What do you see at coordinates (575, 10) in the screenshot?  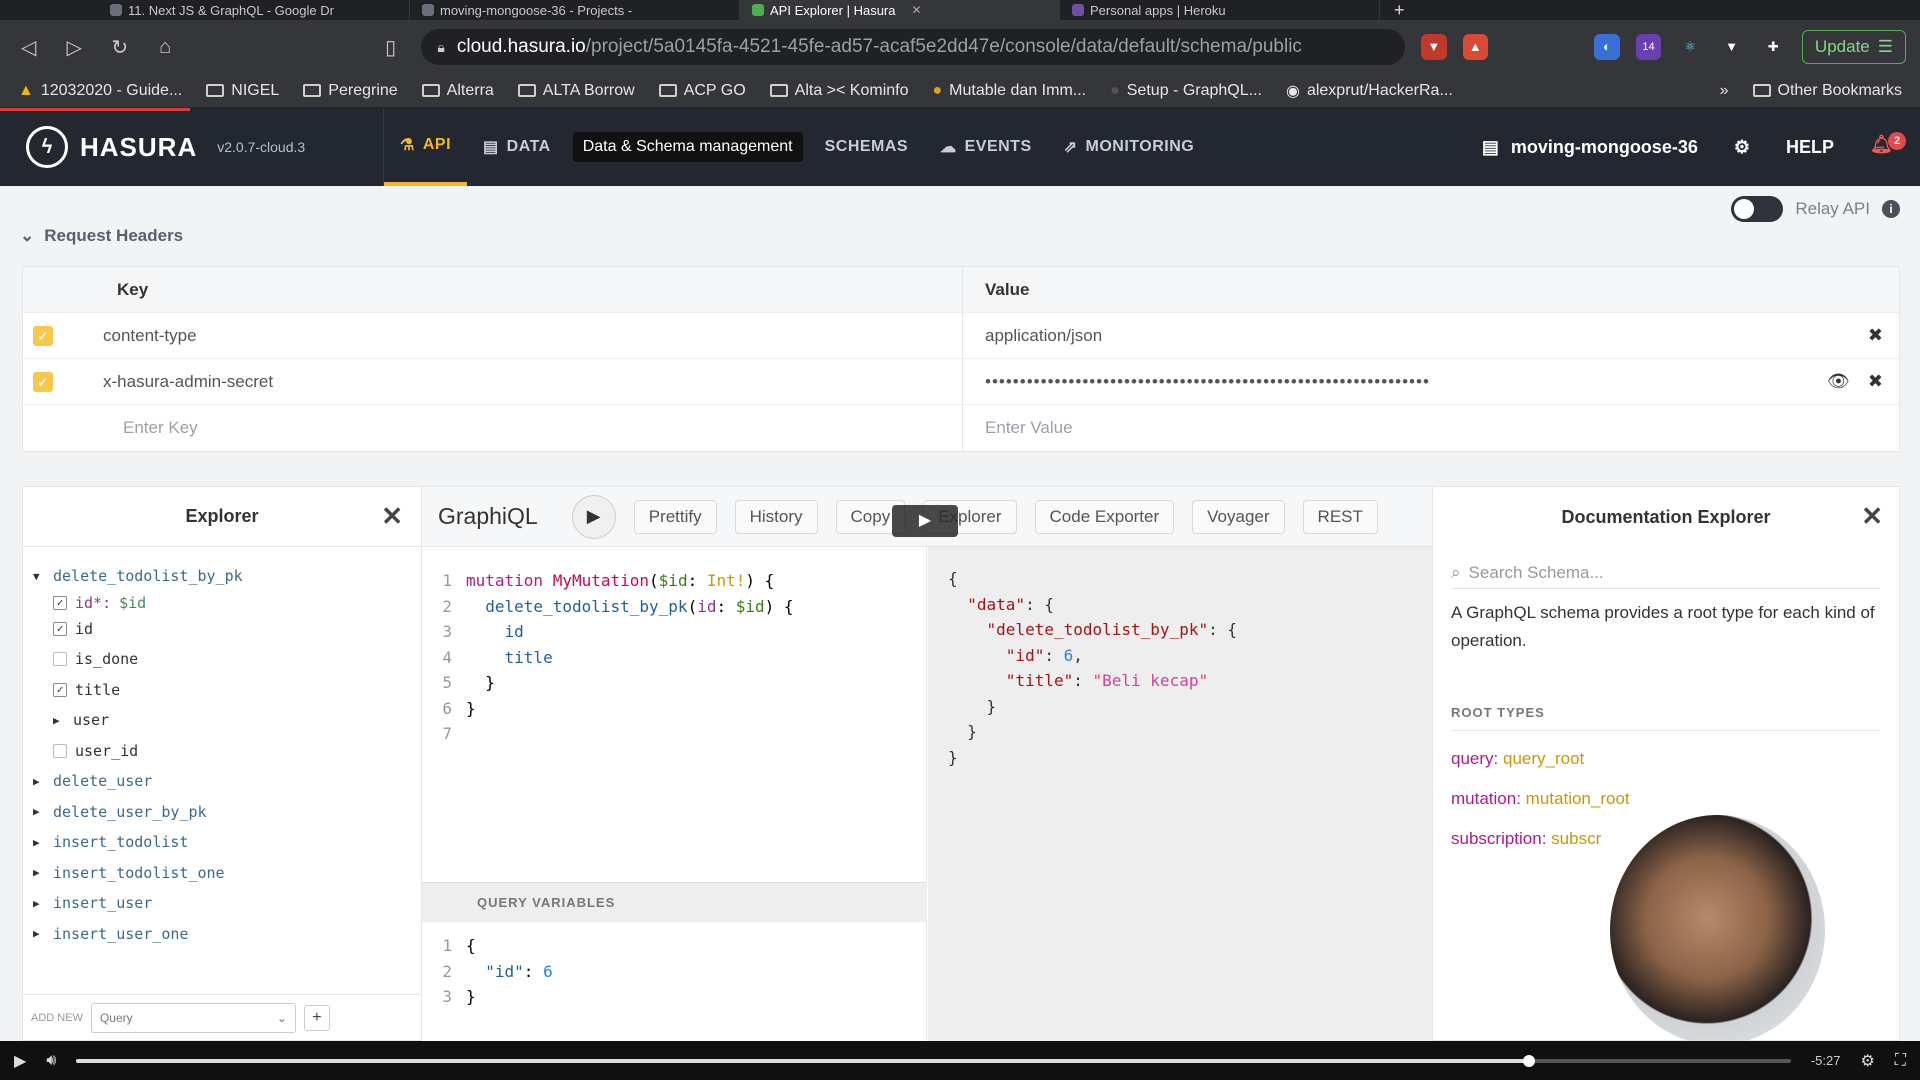 I see `browser-tab: moving-mongoose-36 - Projects -` at bounding box center [575, 10].